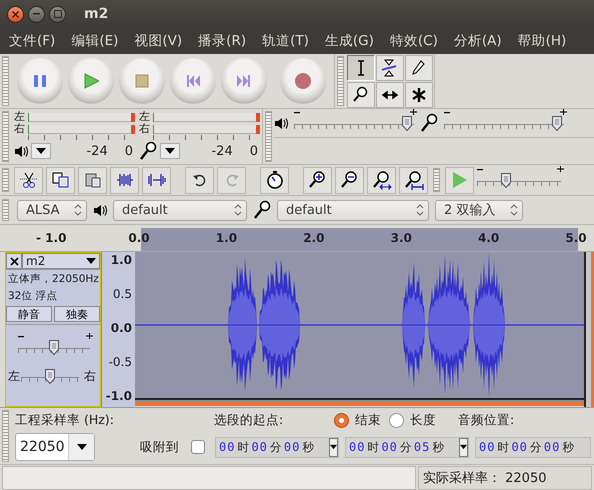 This screenshot has height=490, width=594. What do you see at coordinates (156, 180) in the screenshot?
I see `silence-button` at bounding box center [156, 180].